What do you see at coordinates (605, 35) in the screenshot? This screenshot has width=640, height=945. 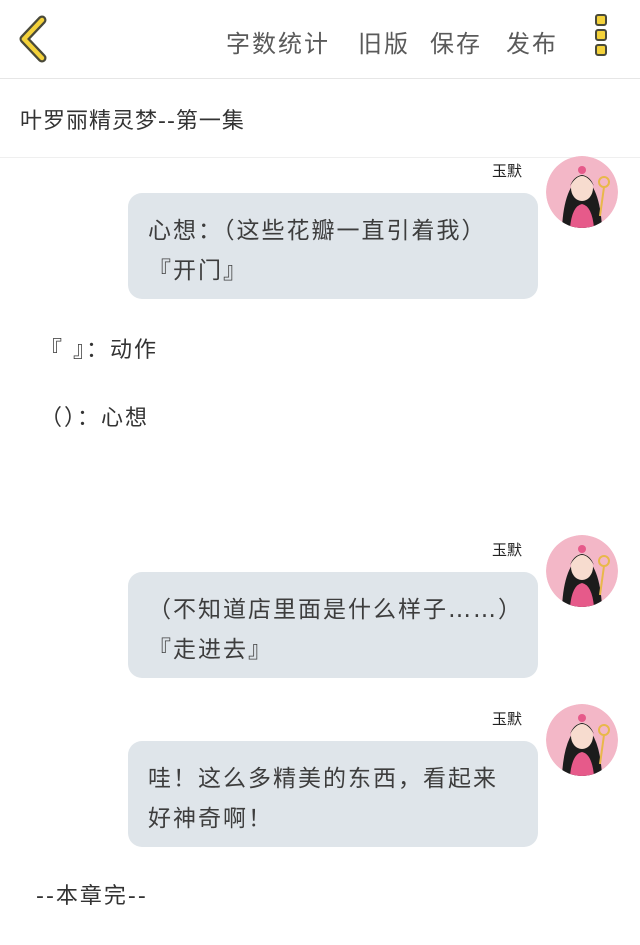 I see `vertical-dots-menu-icon` at bounding box center [605, 35].